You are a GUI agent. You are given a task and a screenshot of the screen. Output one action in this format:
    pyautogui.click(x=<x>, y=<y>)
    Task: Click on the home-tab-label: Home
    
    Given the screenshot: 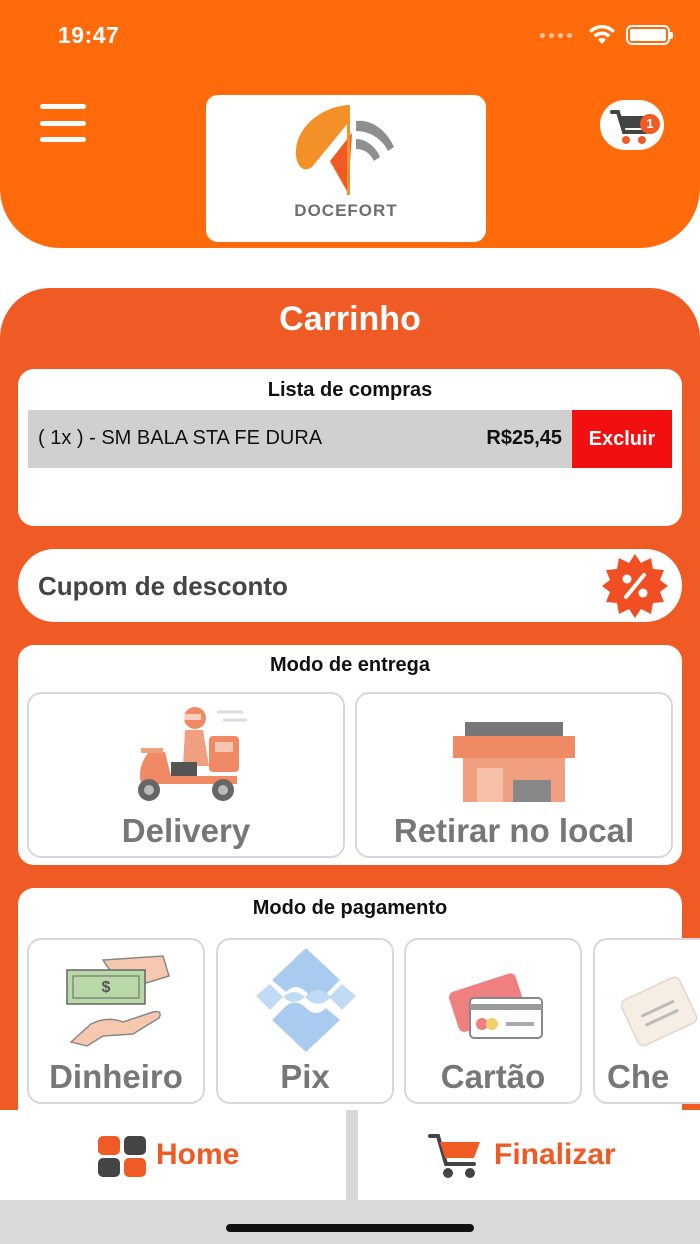 What is the action you would take?
    pyautogui.click(x=198, y=1154)
    